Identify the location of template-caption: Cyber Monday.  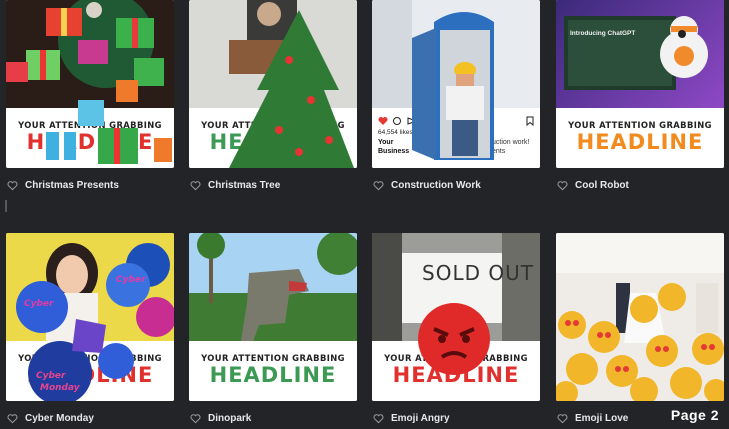
(90, 418).